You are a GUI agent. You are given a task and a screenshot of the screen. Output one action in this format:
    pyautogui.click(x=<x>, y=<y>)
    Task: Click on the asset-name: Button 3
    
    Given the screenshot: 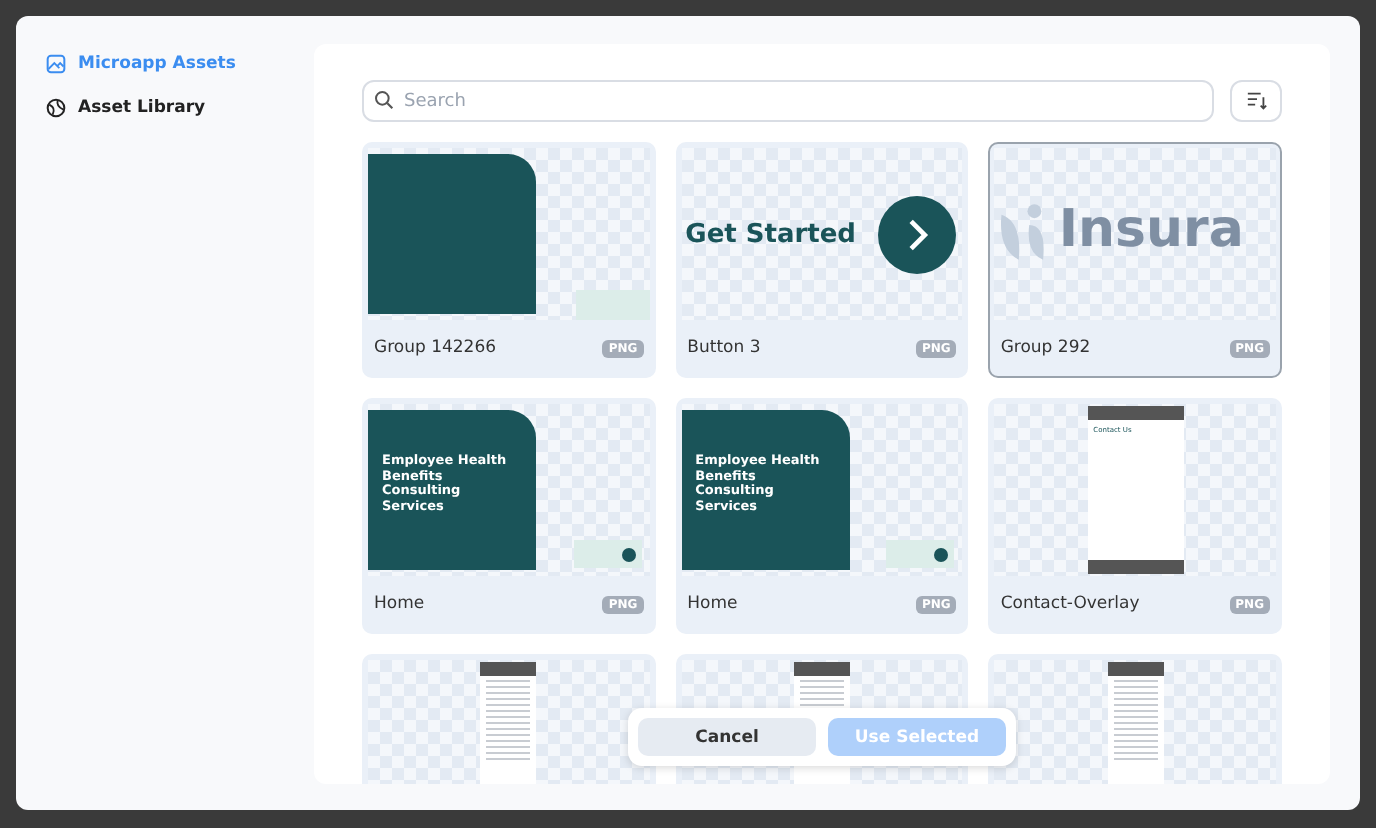 What is the action you would take?
    pyautogui.click(x=724, y=348)
    